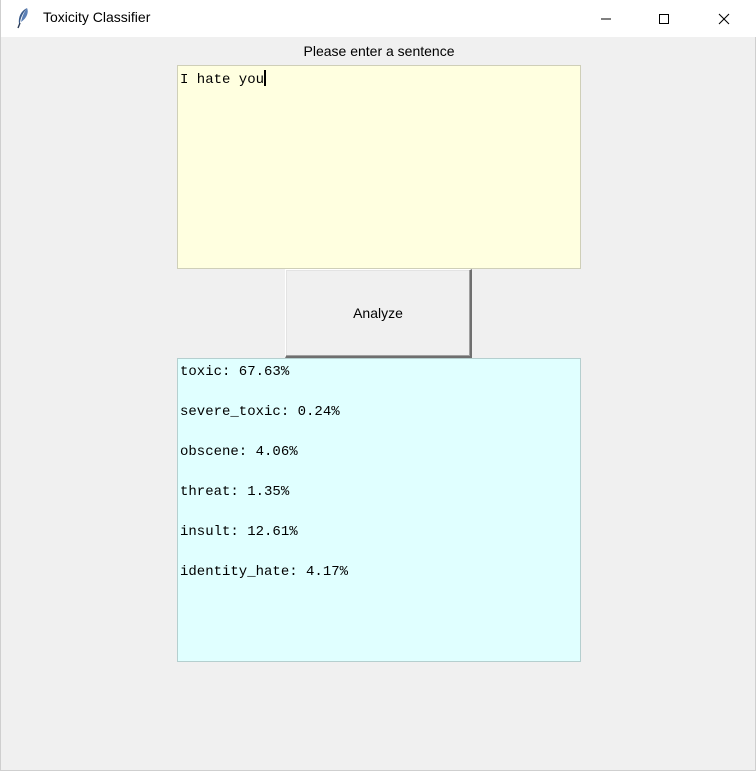 The width and height of the screenshot is (756, 771). Describe the element at coordinates (239, 532) in the screenshot. I see `result-line-insult: insult: 12.61%` at that location.